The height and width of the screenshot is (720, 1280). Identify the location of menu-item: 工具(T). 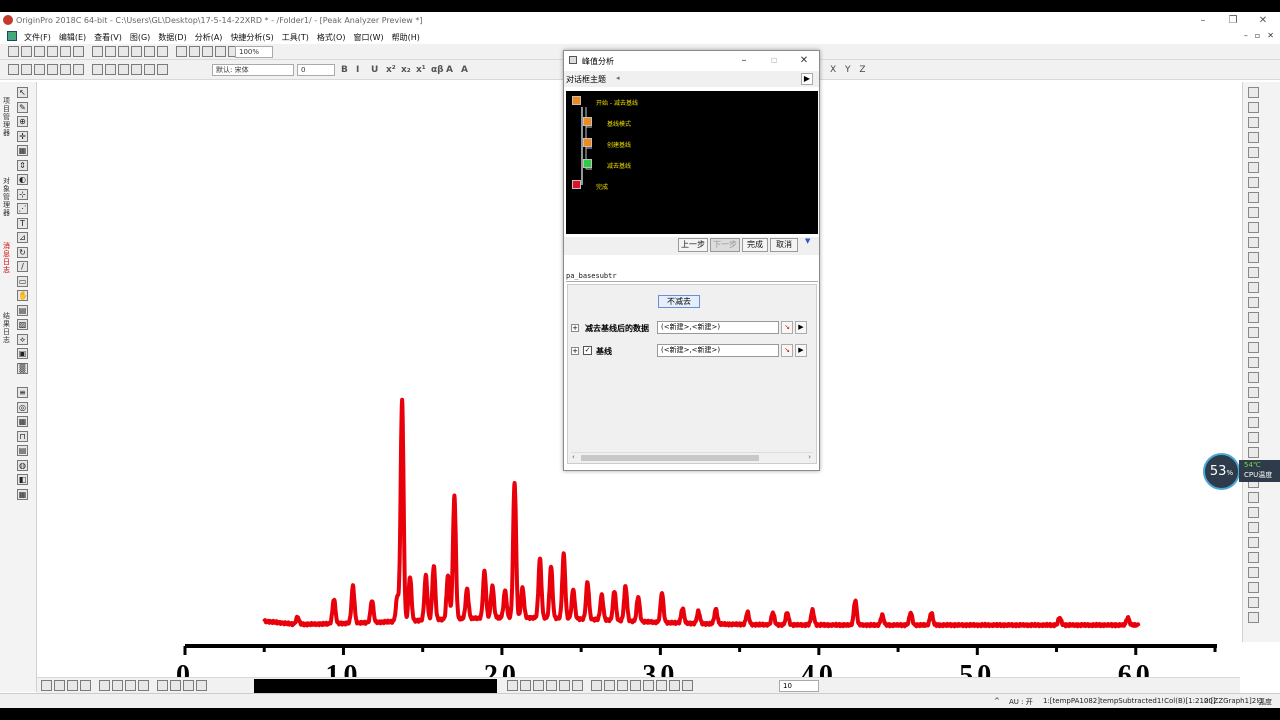
(295, 37).